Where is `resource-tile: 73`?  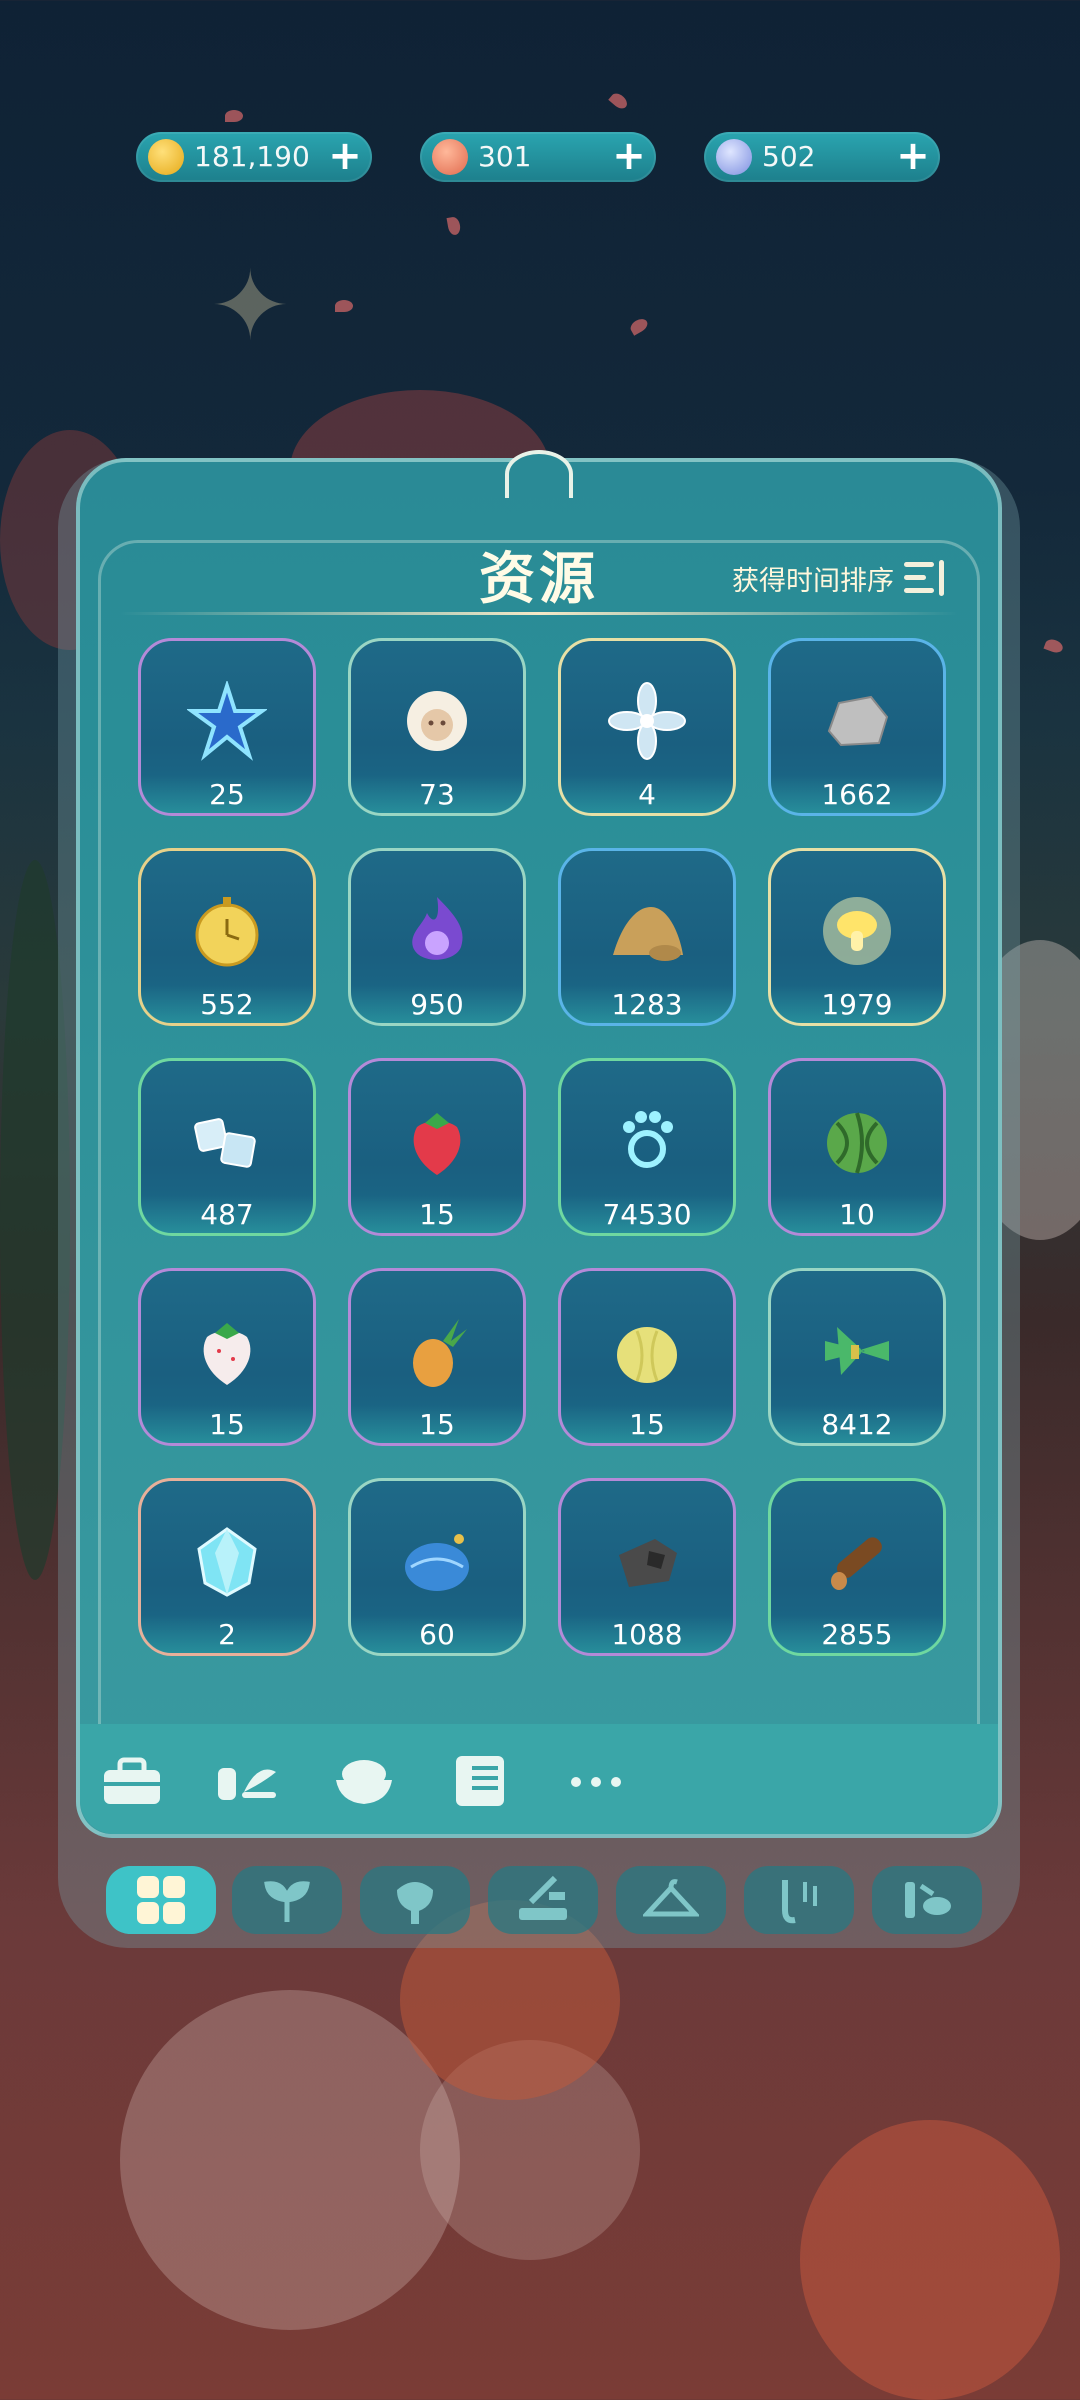
resource-tile: 73 is located at coordinates (437, 727).